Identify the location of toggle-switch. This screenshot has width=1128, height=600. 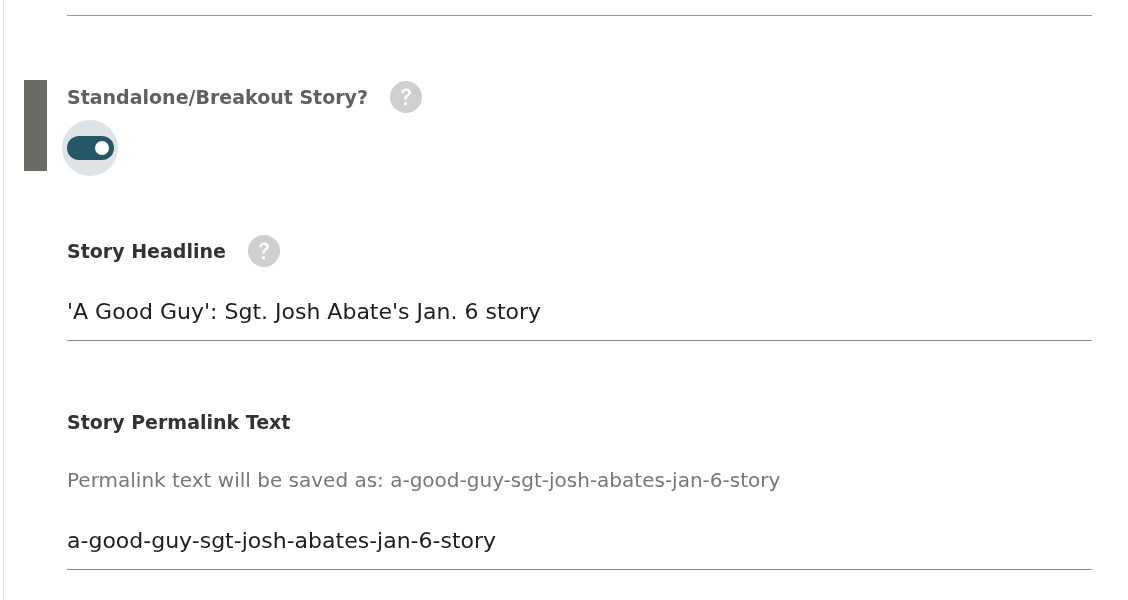
(90, 148).